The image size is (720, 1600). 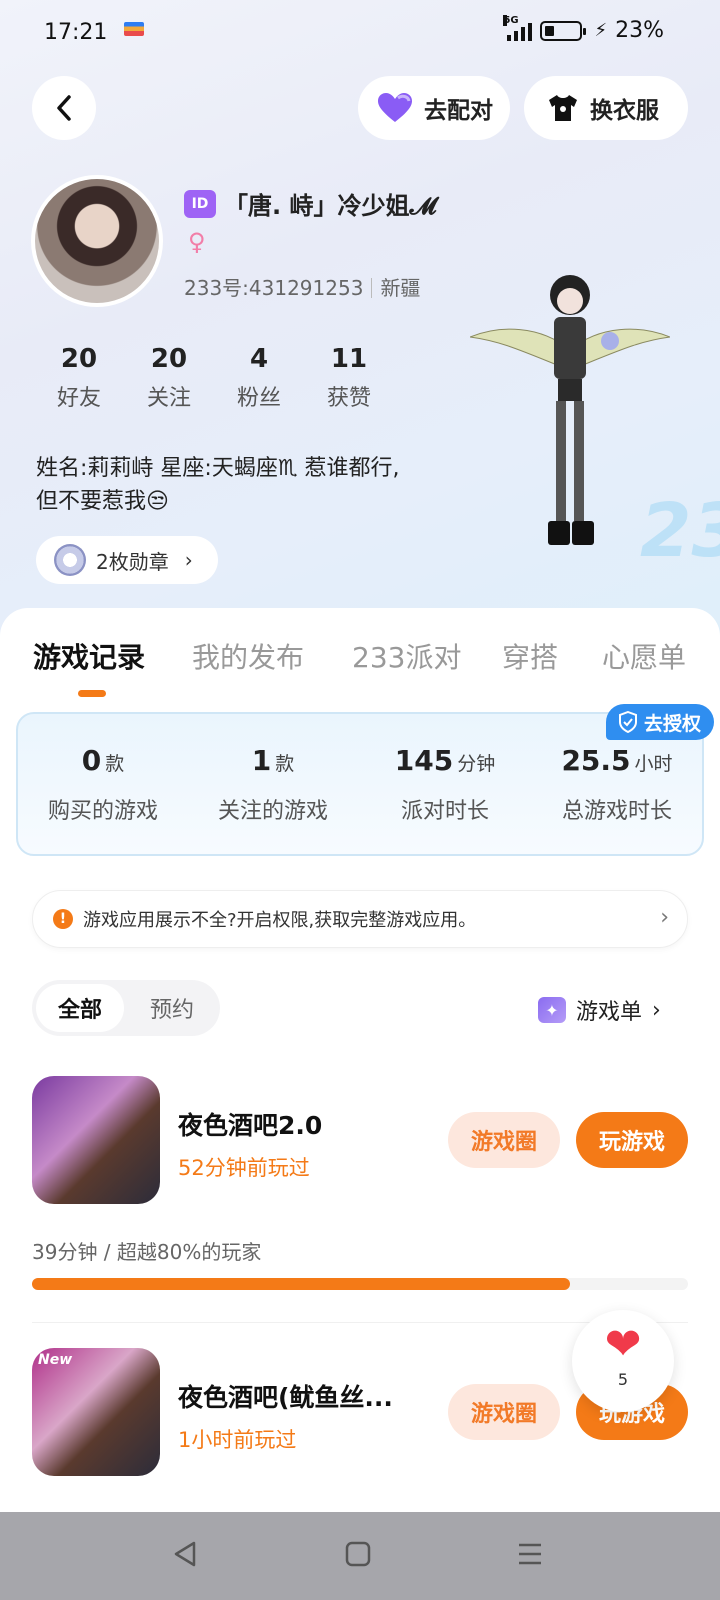 I want to click on game-list-label: 游戏单, so click(x=609, y=1012).